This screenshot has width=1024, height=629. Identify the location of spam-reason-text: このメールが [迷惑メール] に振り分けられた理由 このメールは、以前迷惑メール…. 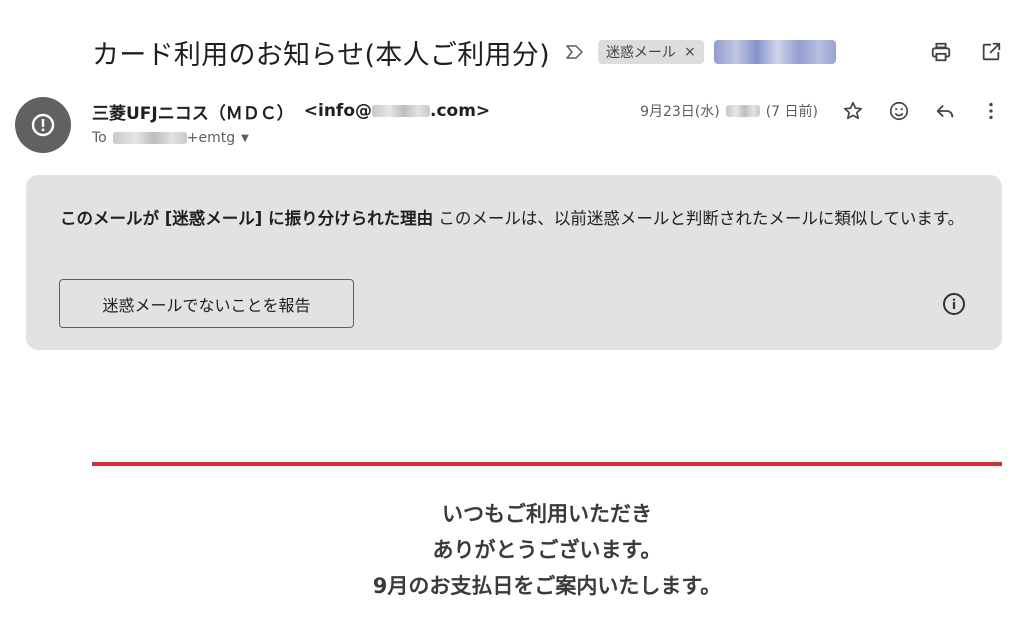
(515, 218).